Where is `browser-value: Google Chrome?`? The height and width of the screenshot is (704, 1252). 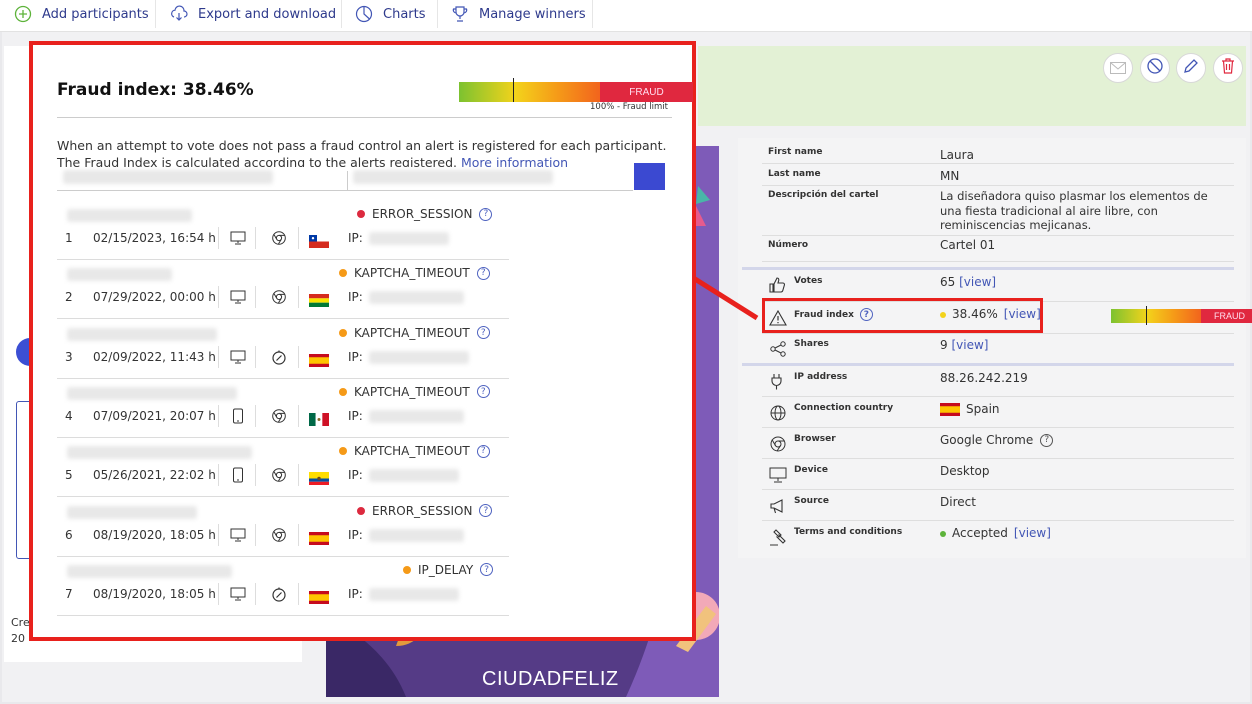
browser-value: Google Chrome? is located at coordinates (997, 440).